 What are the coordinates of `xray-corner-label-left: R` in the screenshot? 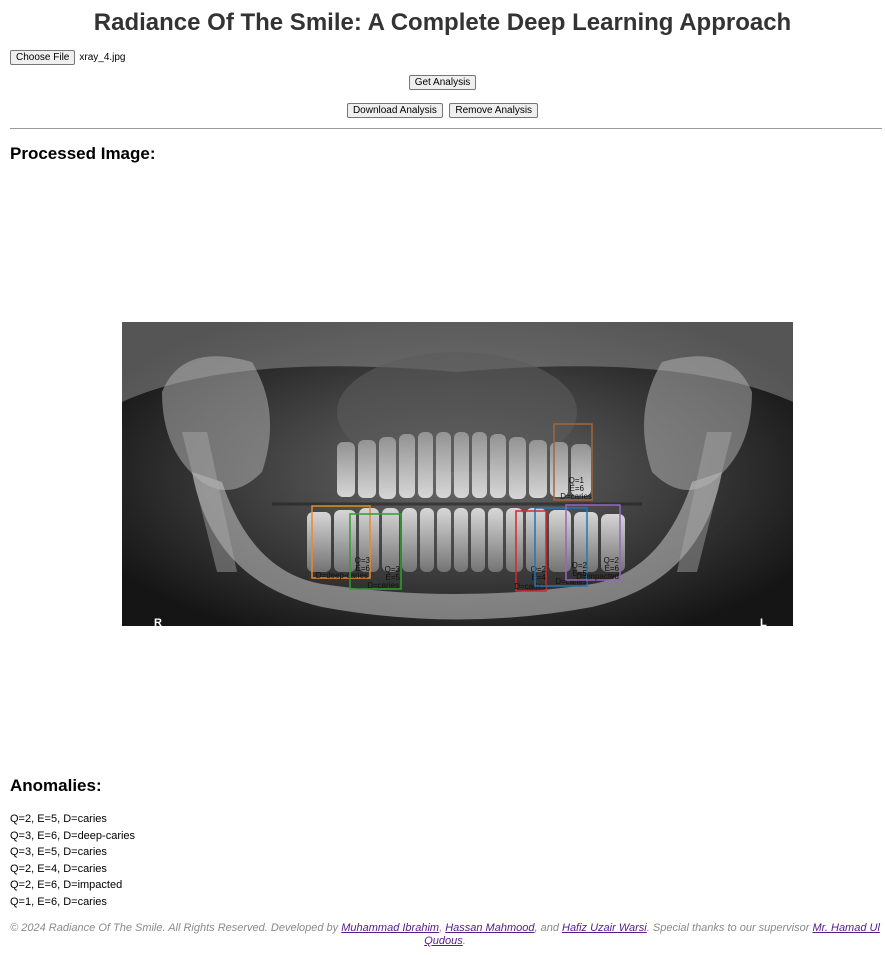 It's located at (158, 621).